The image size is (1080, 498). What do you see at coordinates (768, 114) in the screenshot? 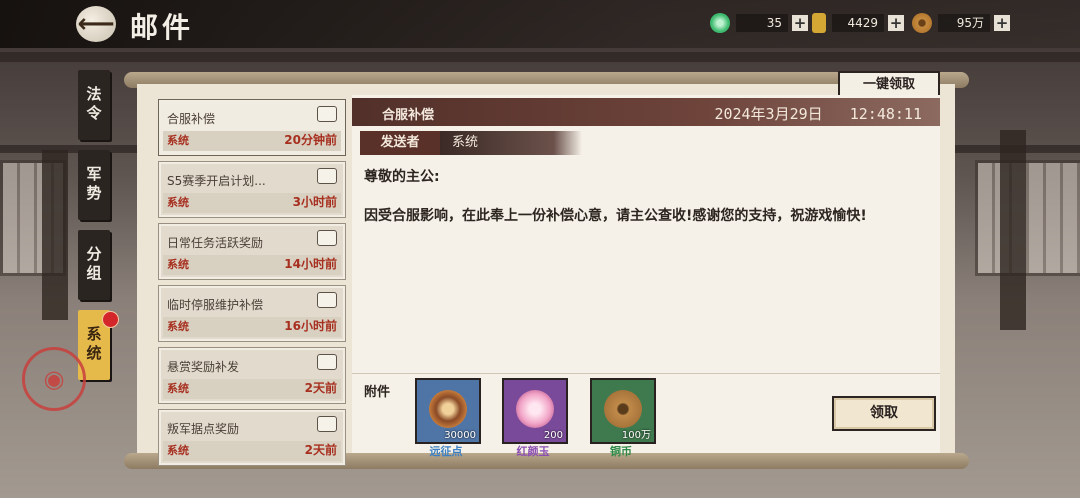
I see `detail-date: 2024年3月29日` at bounding box center [768, 114].